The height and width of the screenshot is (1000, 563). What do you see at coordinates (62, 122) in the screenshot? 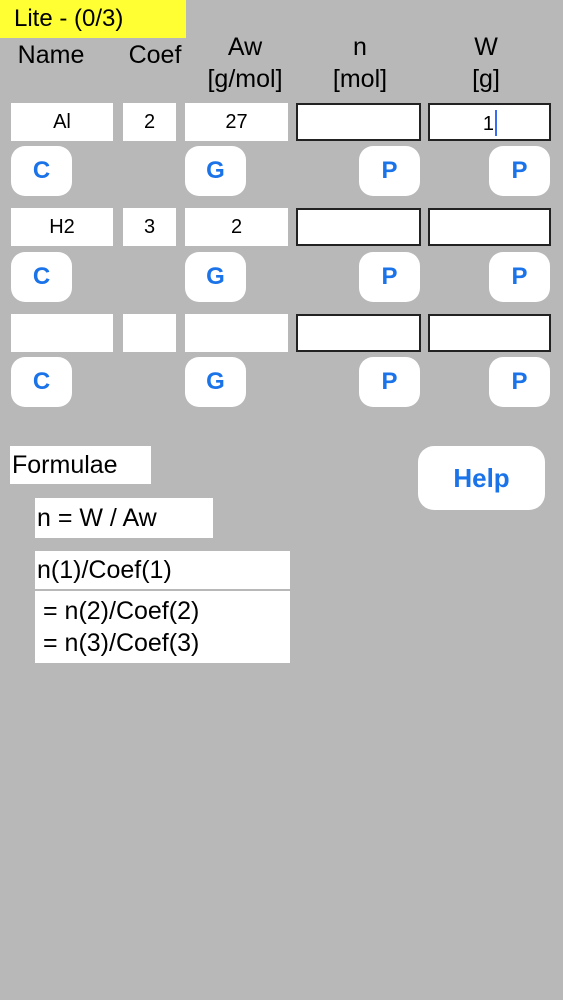
I see `row1-name-field: Al` at bounding box center [62, 122].